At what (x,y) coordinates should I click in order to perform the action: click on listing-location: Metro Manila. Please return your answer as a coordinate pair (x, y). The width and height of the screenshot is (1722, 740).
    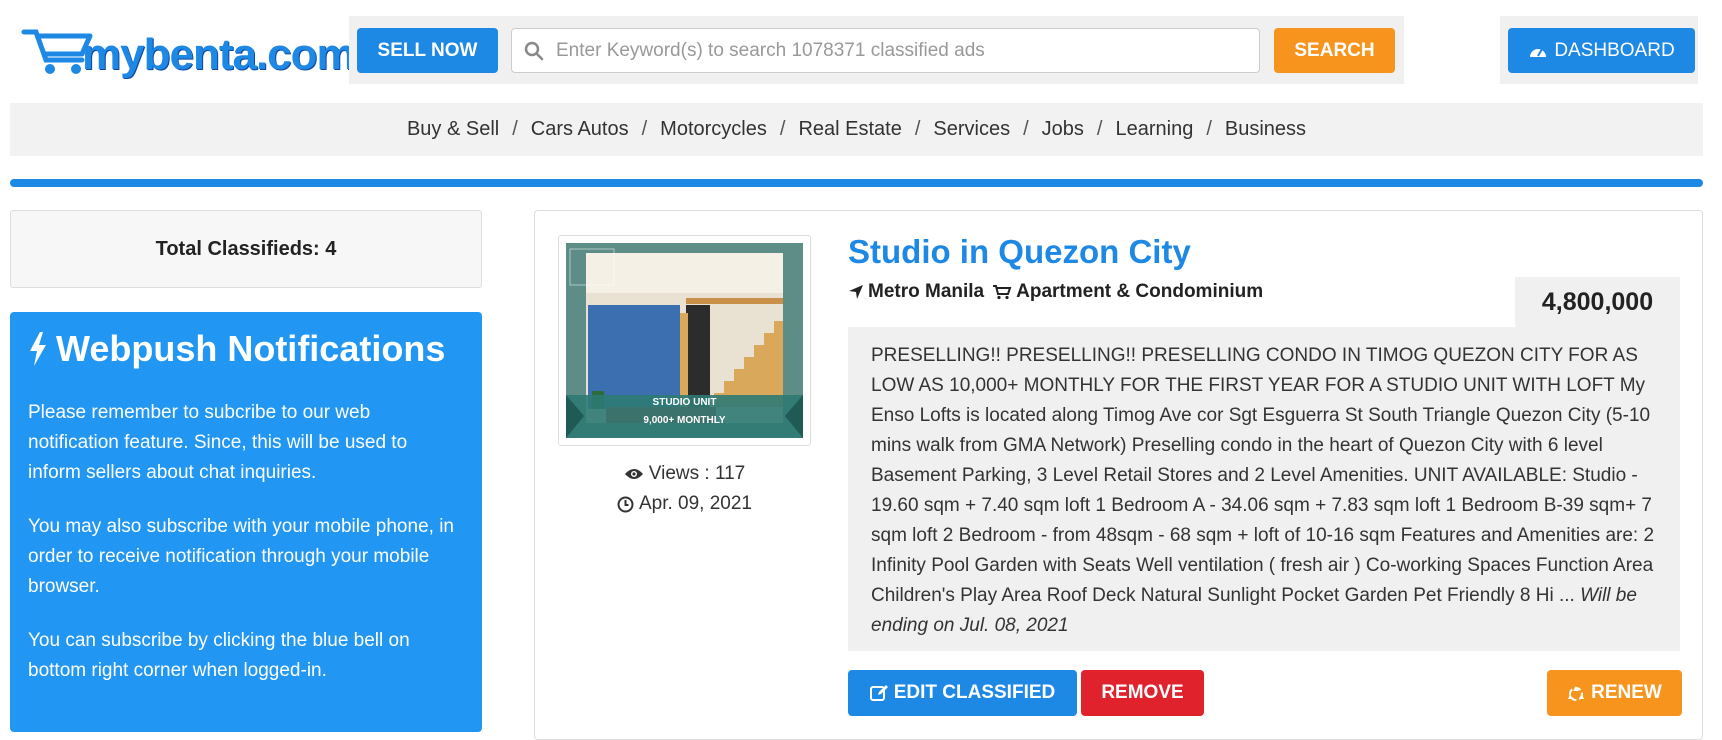
    Looking at the image, I should click on (926, 292).